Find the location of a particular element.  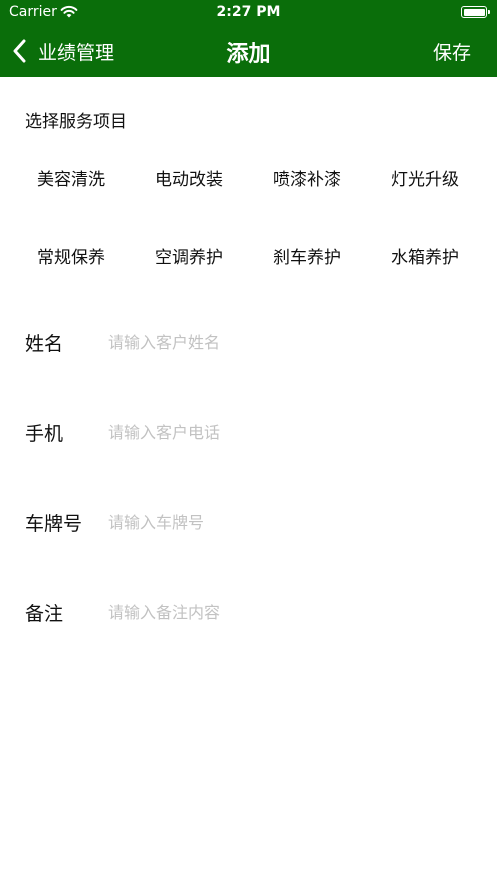

nav-bar: 业绩管理 添加 保存 is located at coordinates (248, 51).